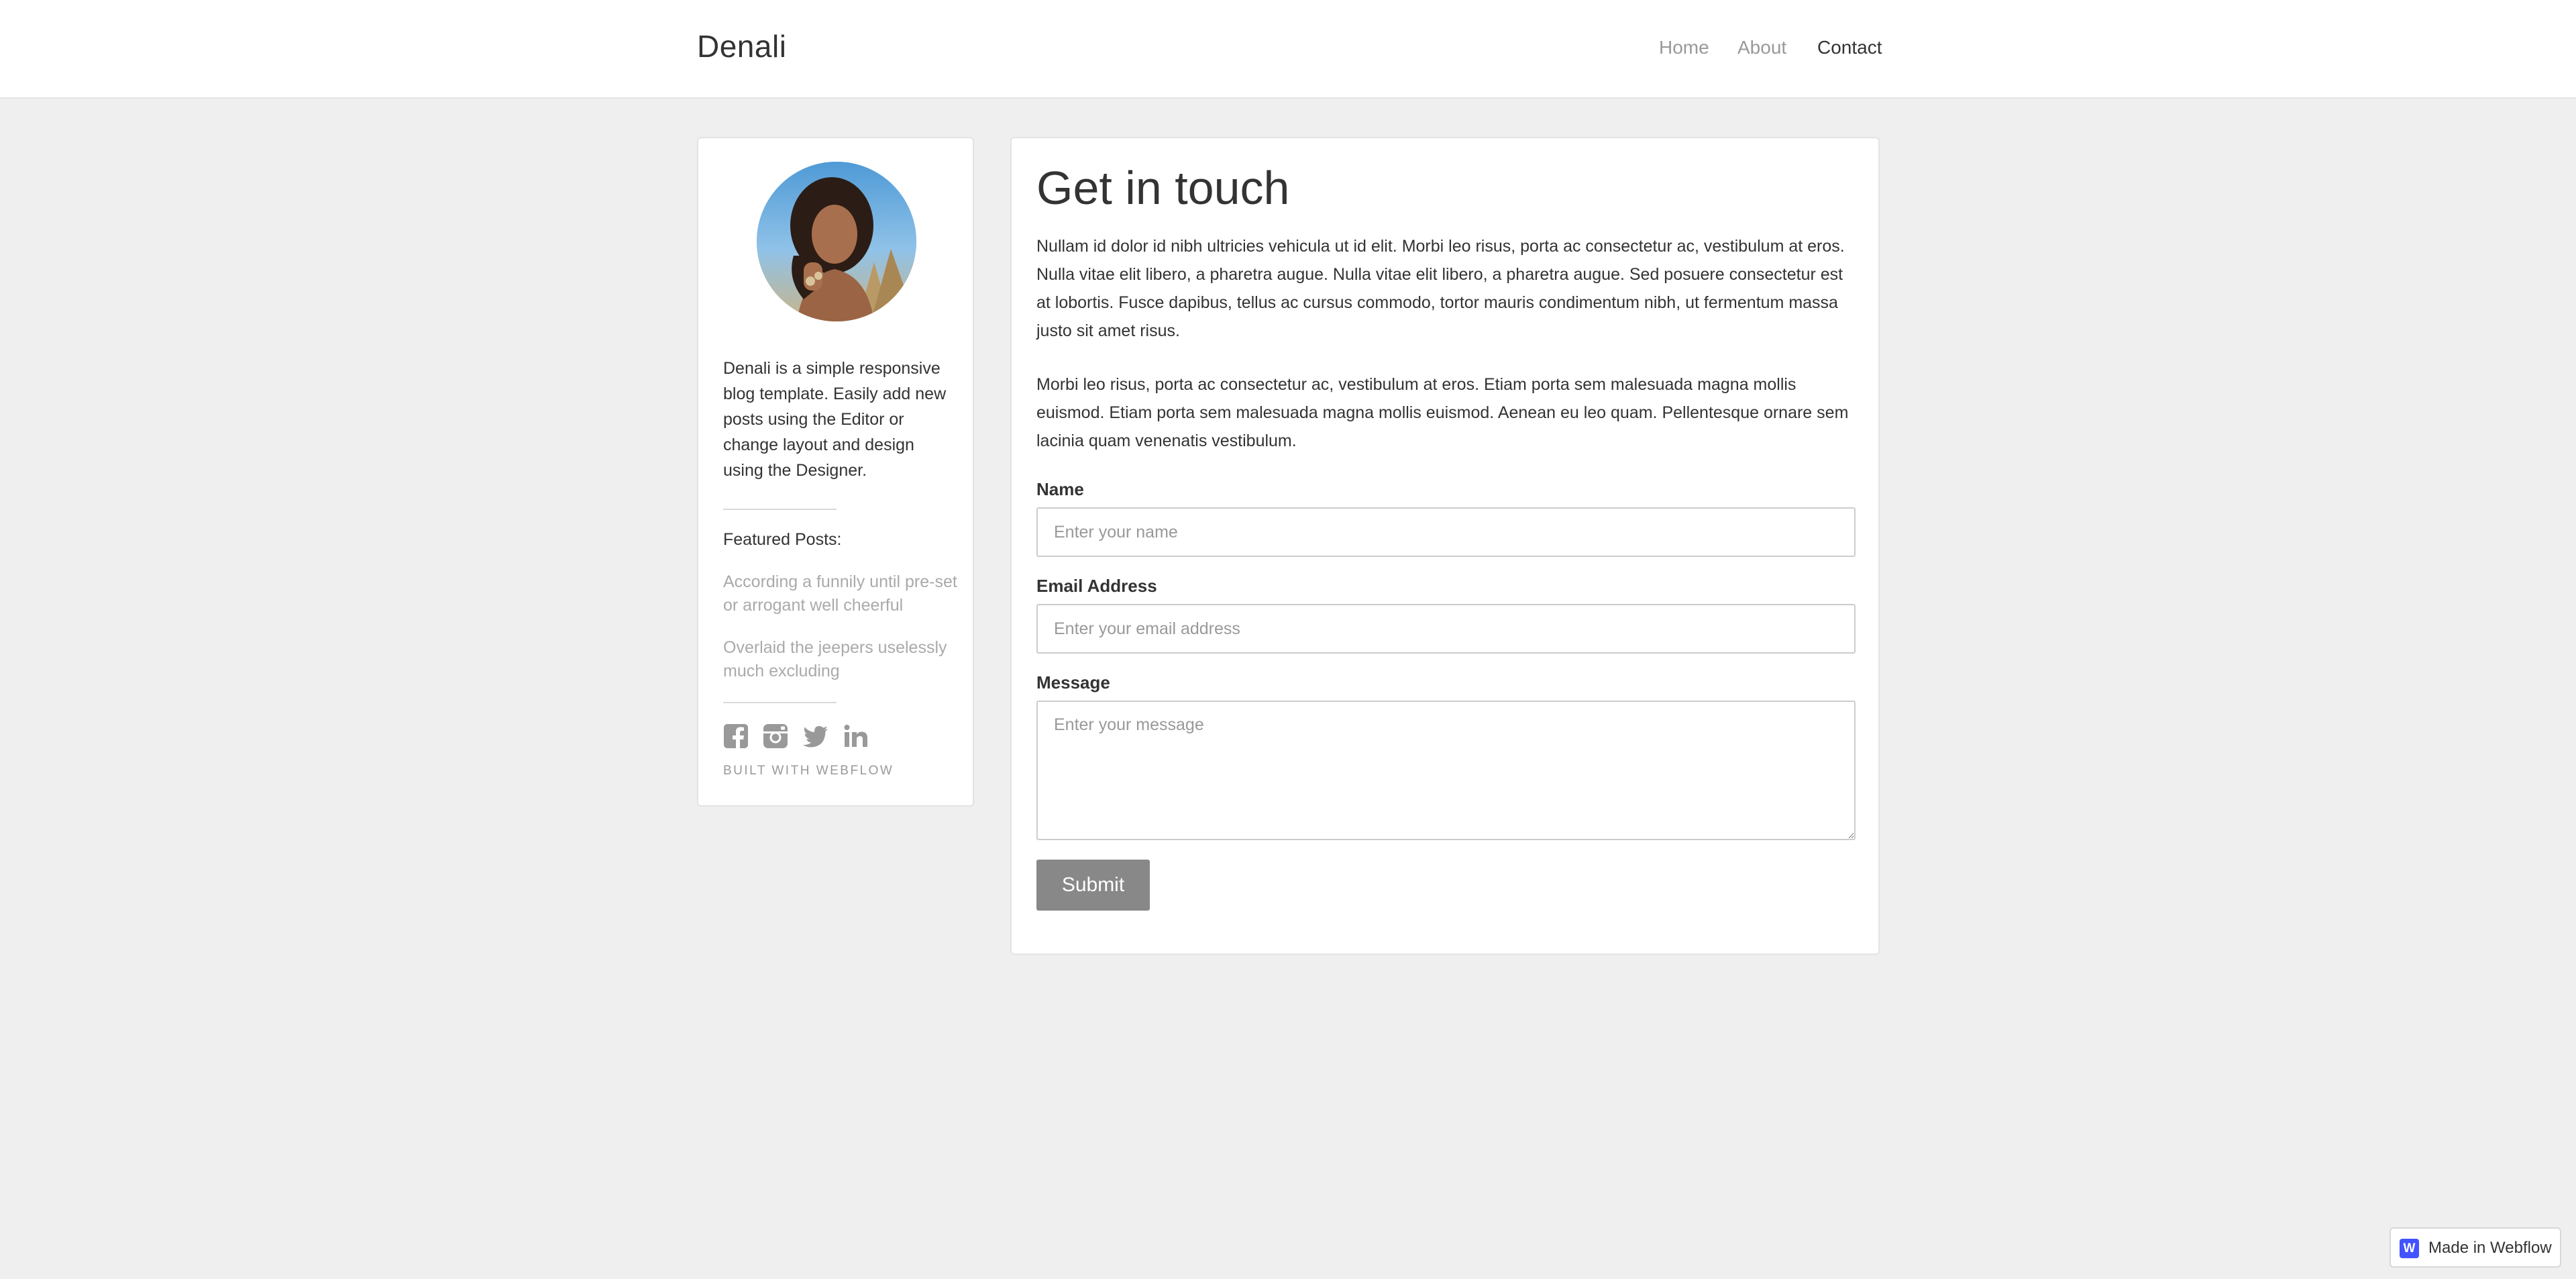 This screenshot has width=2576, height=1279. I want to click on brand-logo-link: Denali, so click(741, 46).